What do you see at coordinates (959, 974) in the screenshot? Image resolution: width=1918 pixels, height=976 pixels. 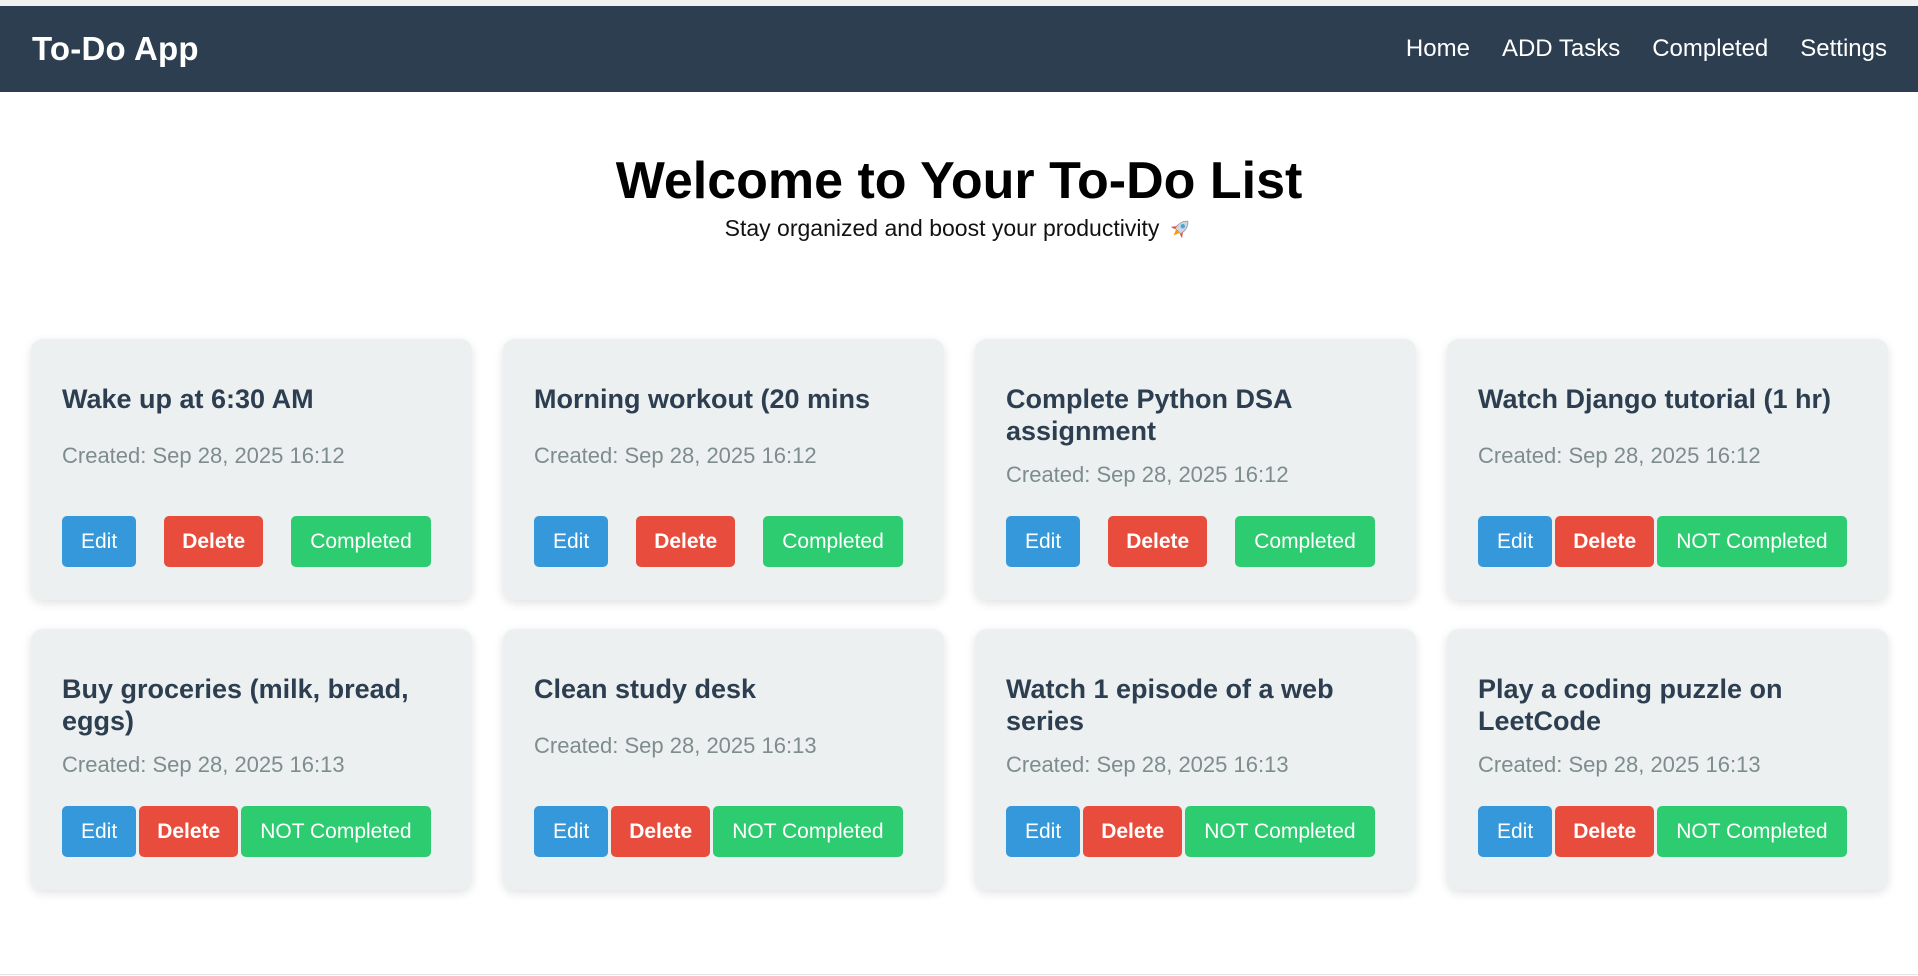 I see `footer-divider` at bounding box center [959, 974].